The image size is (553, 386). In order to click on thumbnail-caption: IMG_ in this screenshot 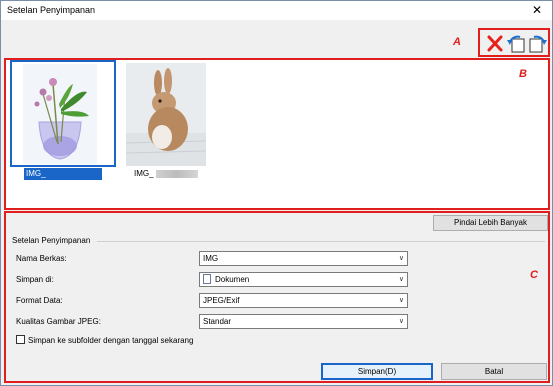, I will do `click(166, 174)`.